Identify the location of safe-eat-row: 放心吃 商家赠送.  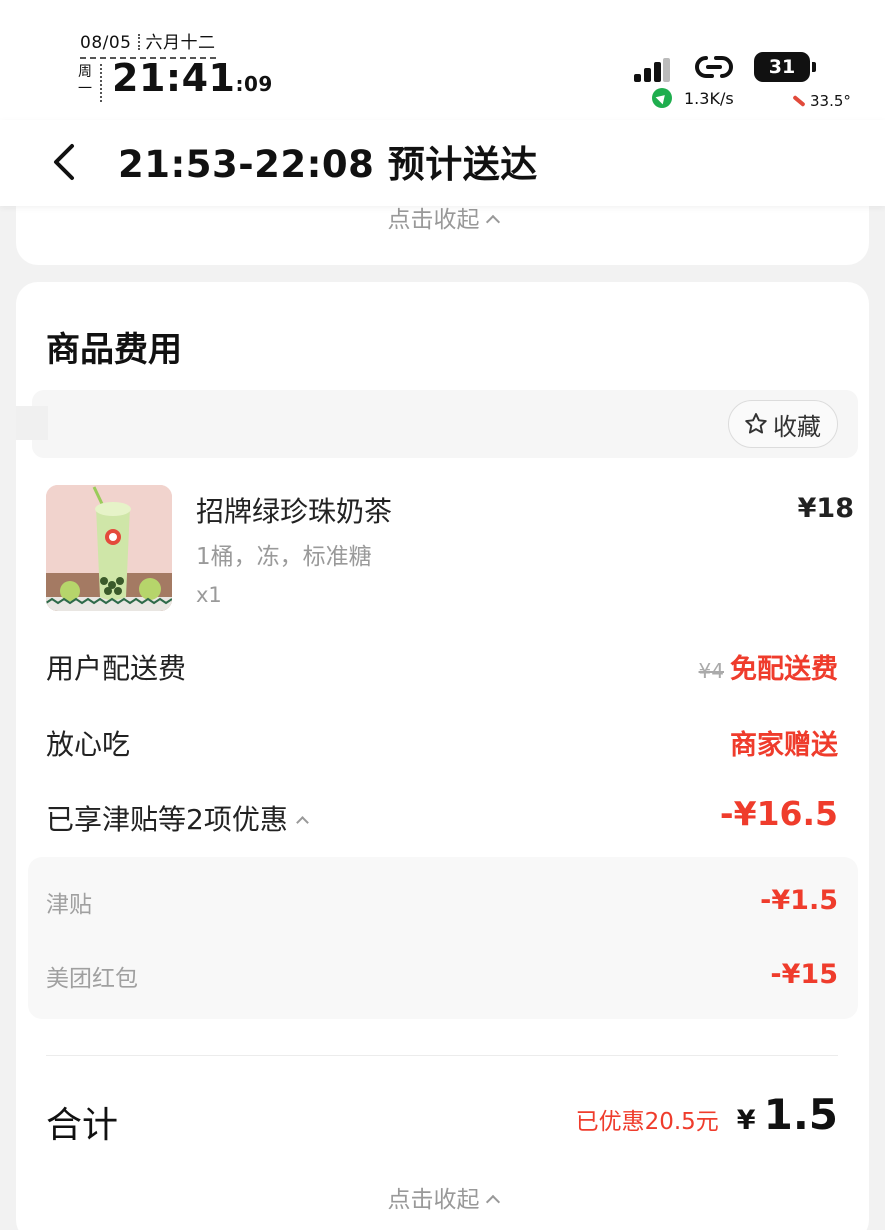
(442, 745).